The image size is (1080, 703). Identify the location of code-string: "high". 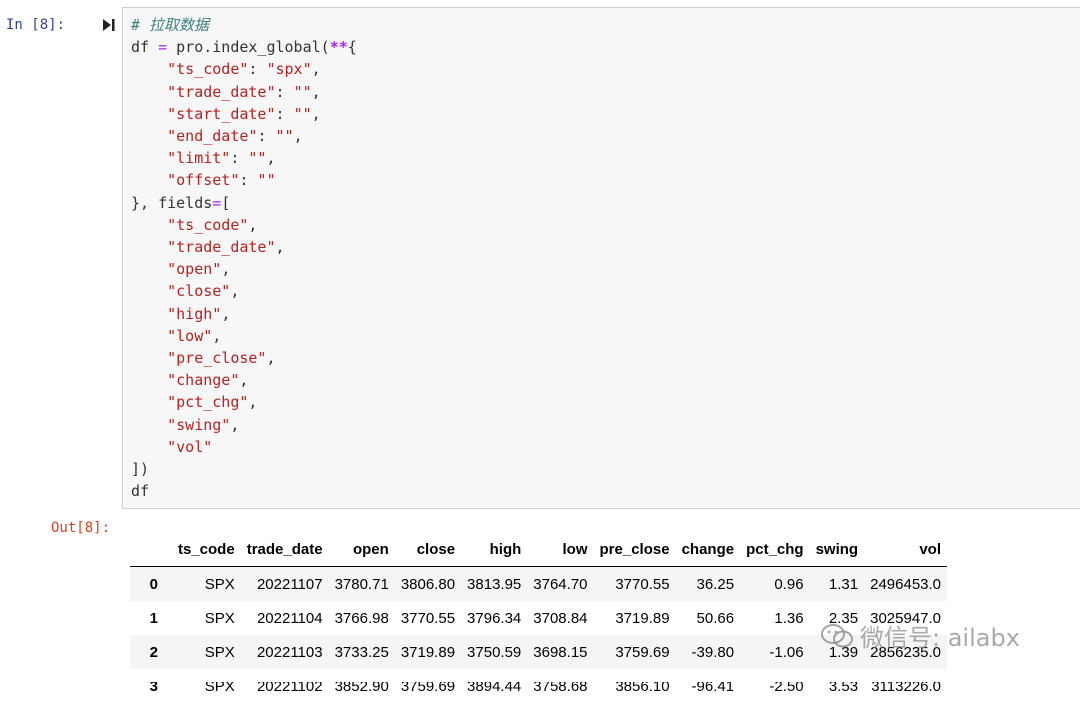
(194, 313).